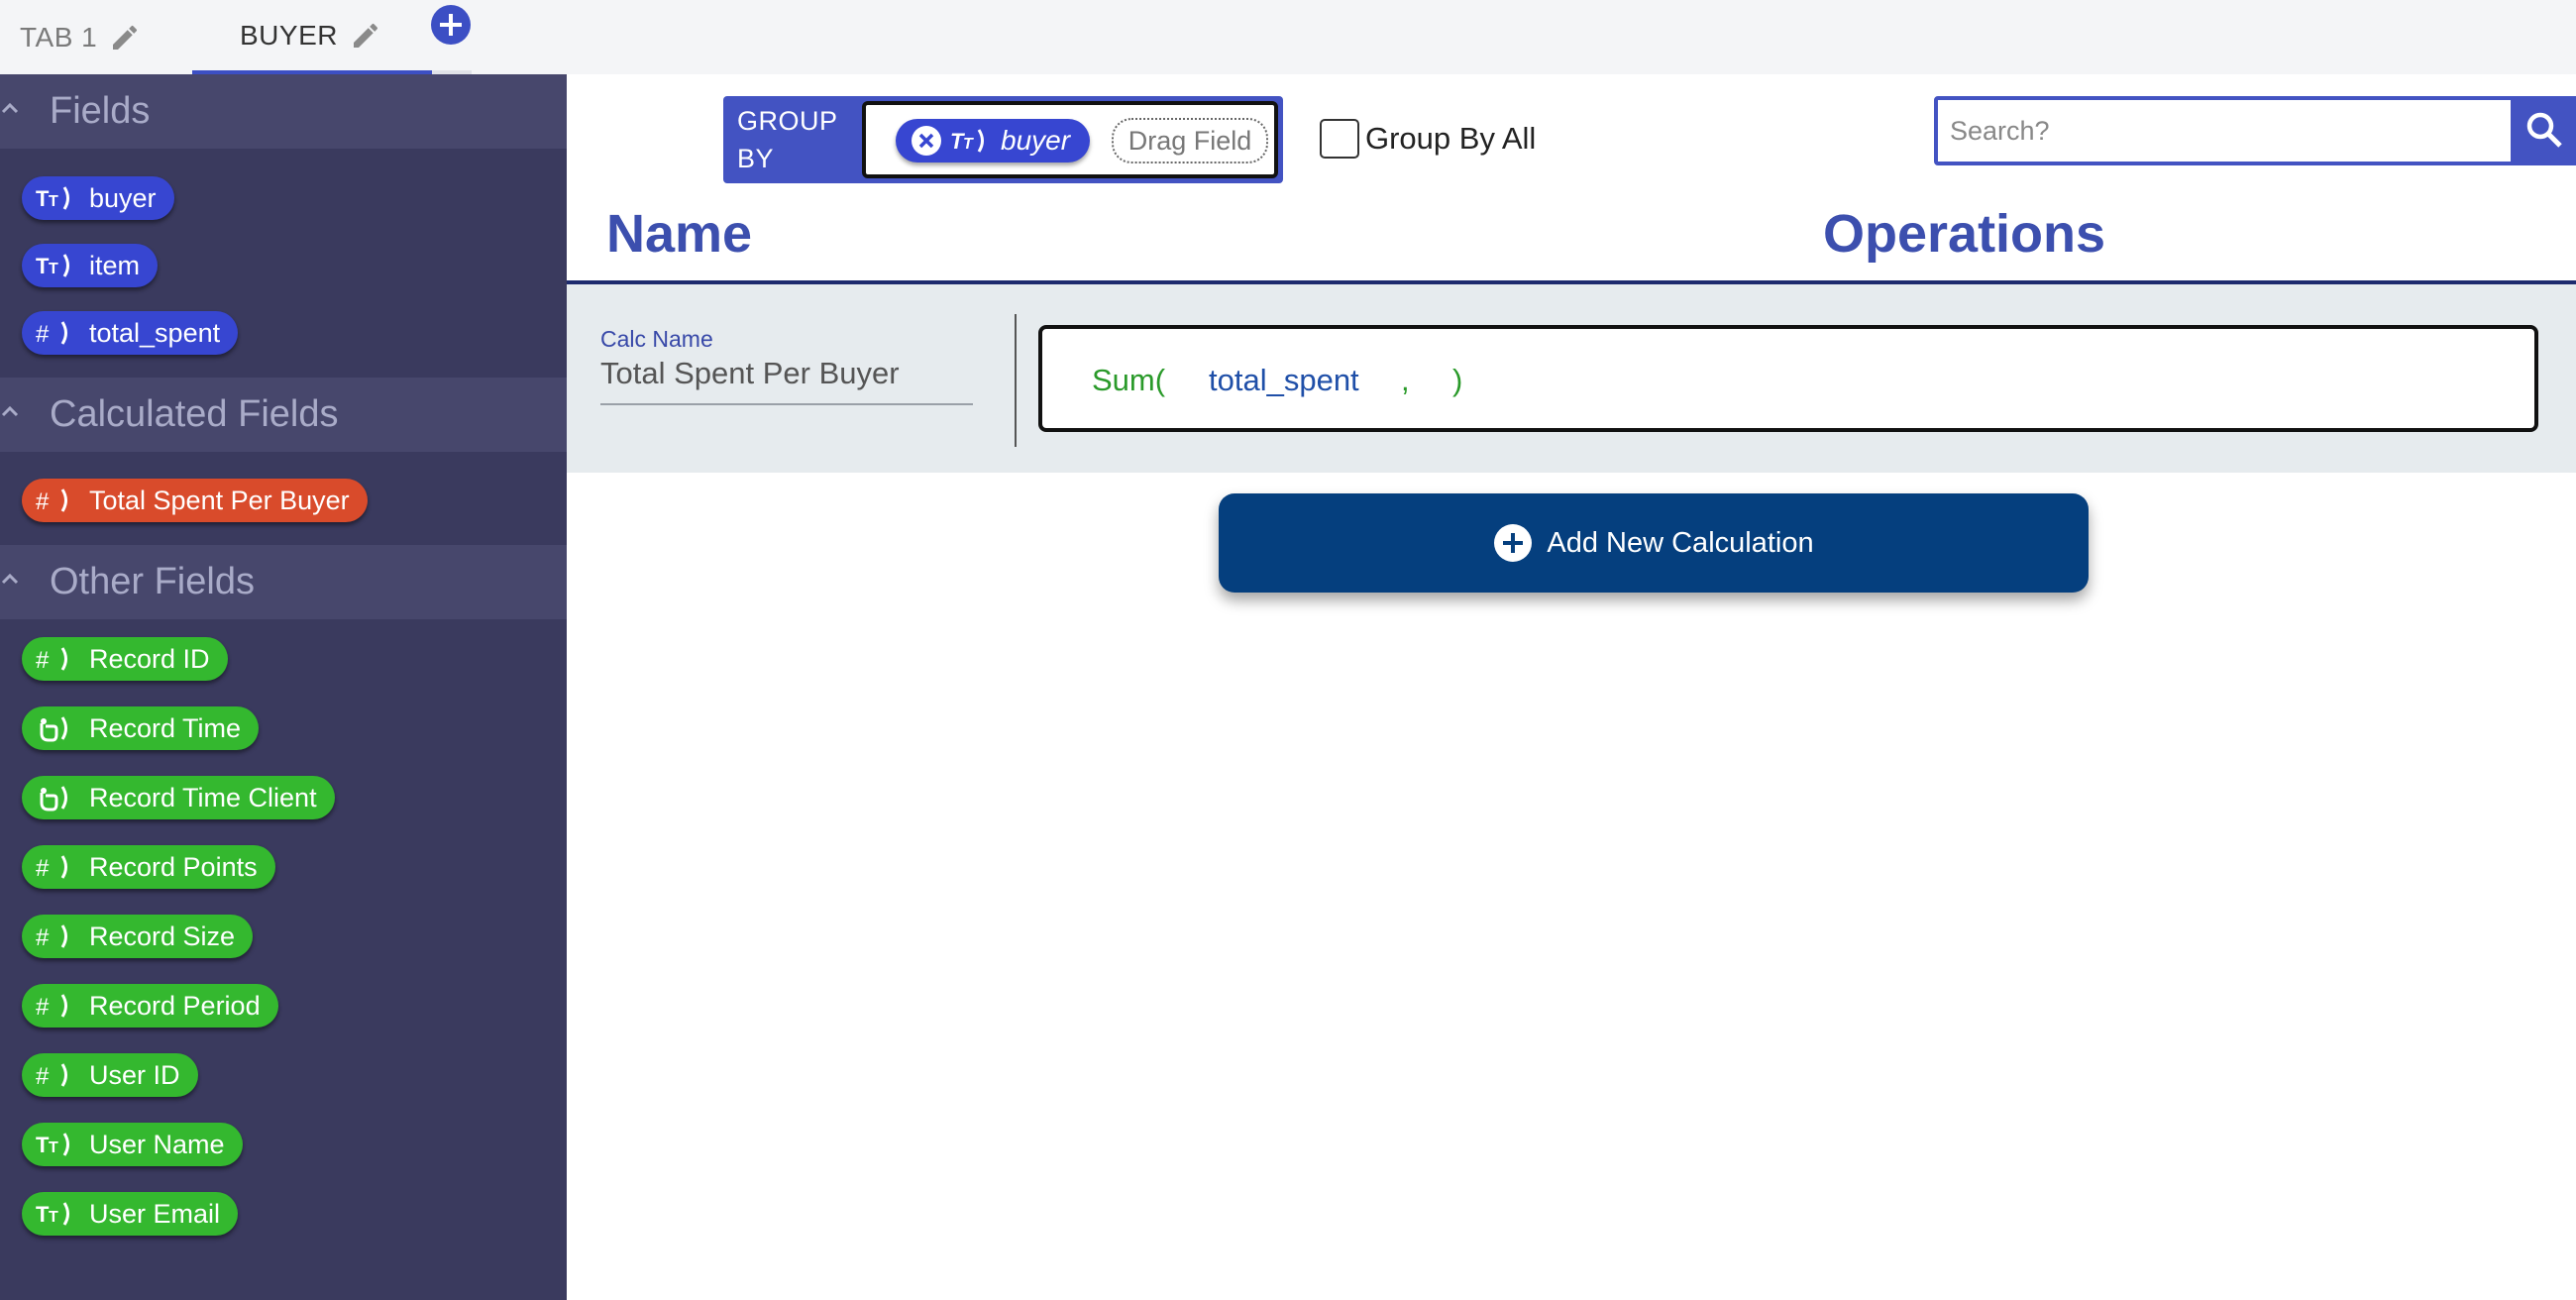  I want to click on op-function: Sum(, so click(1129, 380).